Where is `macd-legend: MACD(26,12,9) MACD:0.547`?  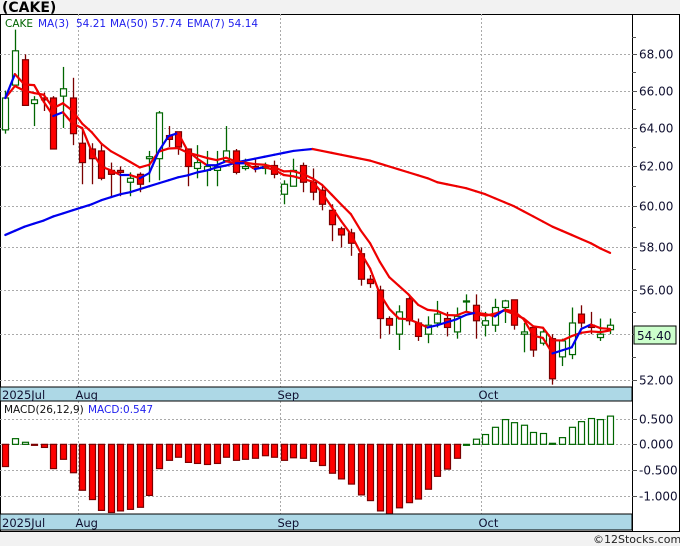
macd-legend: MACD(26,12,9) MACD:0.547 is located at coordinates (78, 410).